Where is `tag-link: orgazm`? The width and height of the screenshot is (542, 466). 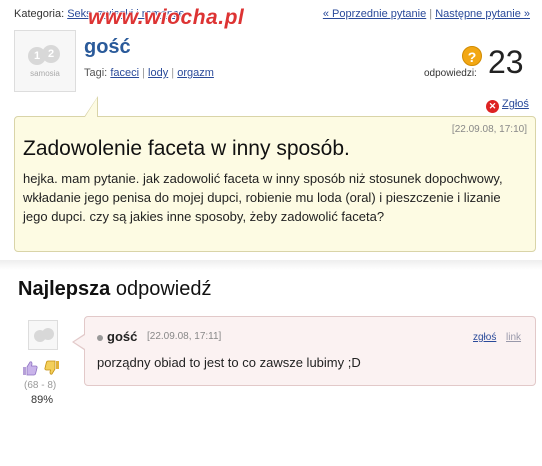
tag-link: orgazm is located at coordinates (195, 73).